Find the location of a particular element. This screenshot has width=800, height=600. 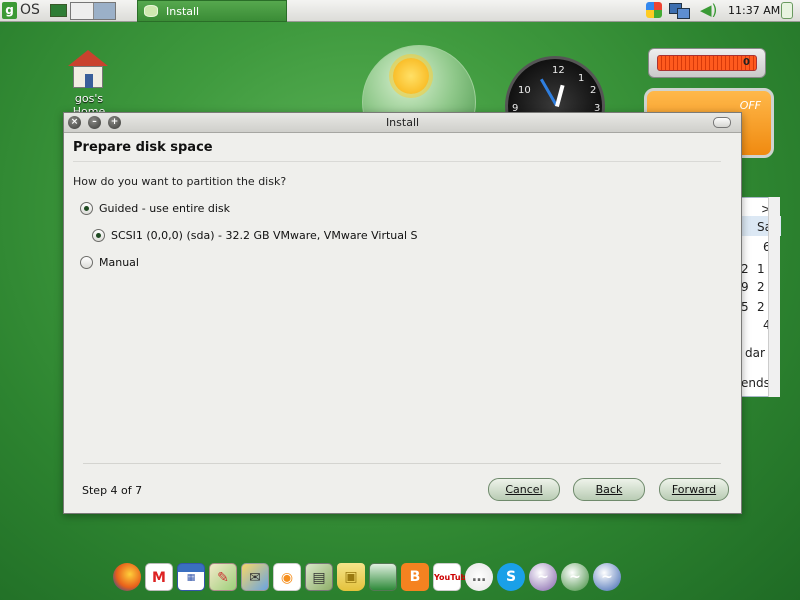

show-desktop-icon is located at coordinates (58, 10).